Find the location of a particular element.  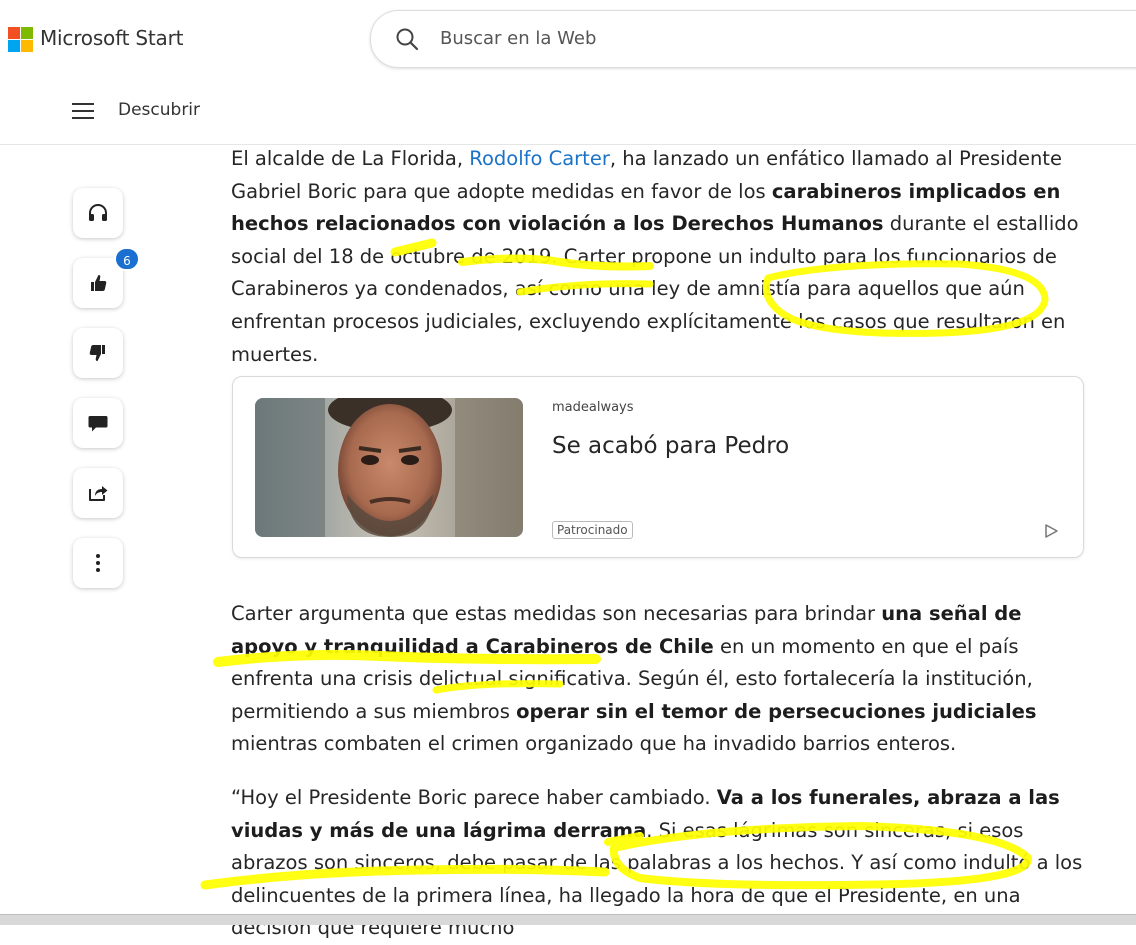

listen-button is located at coordinates (98, 213).